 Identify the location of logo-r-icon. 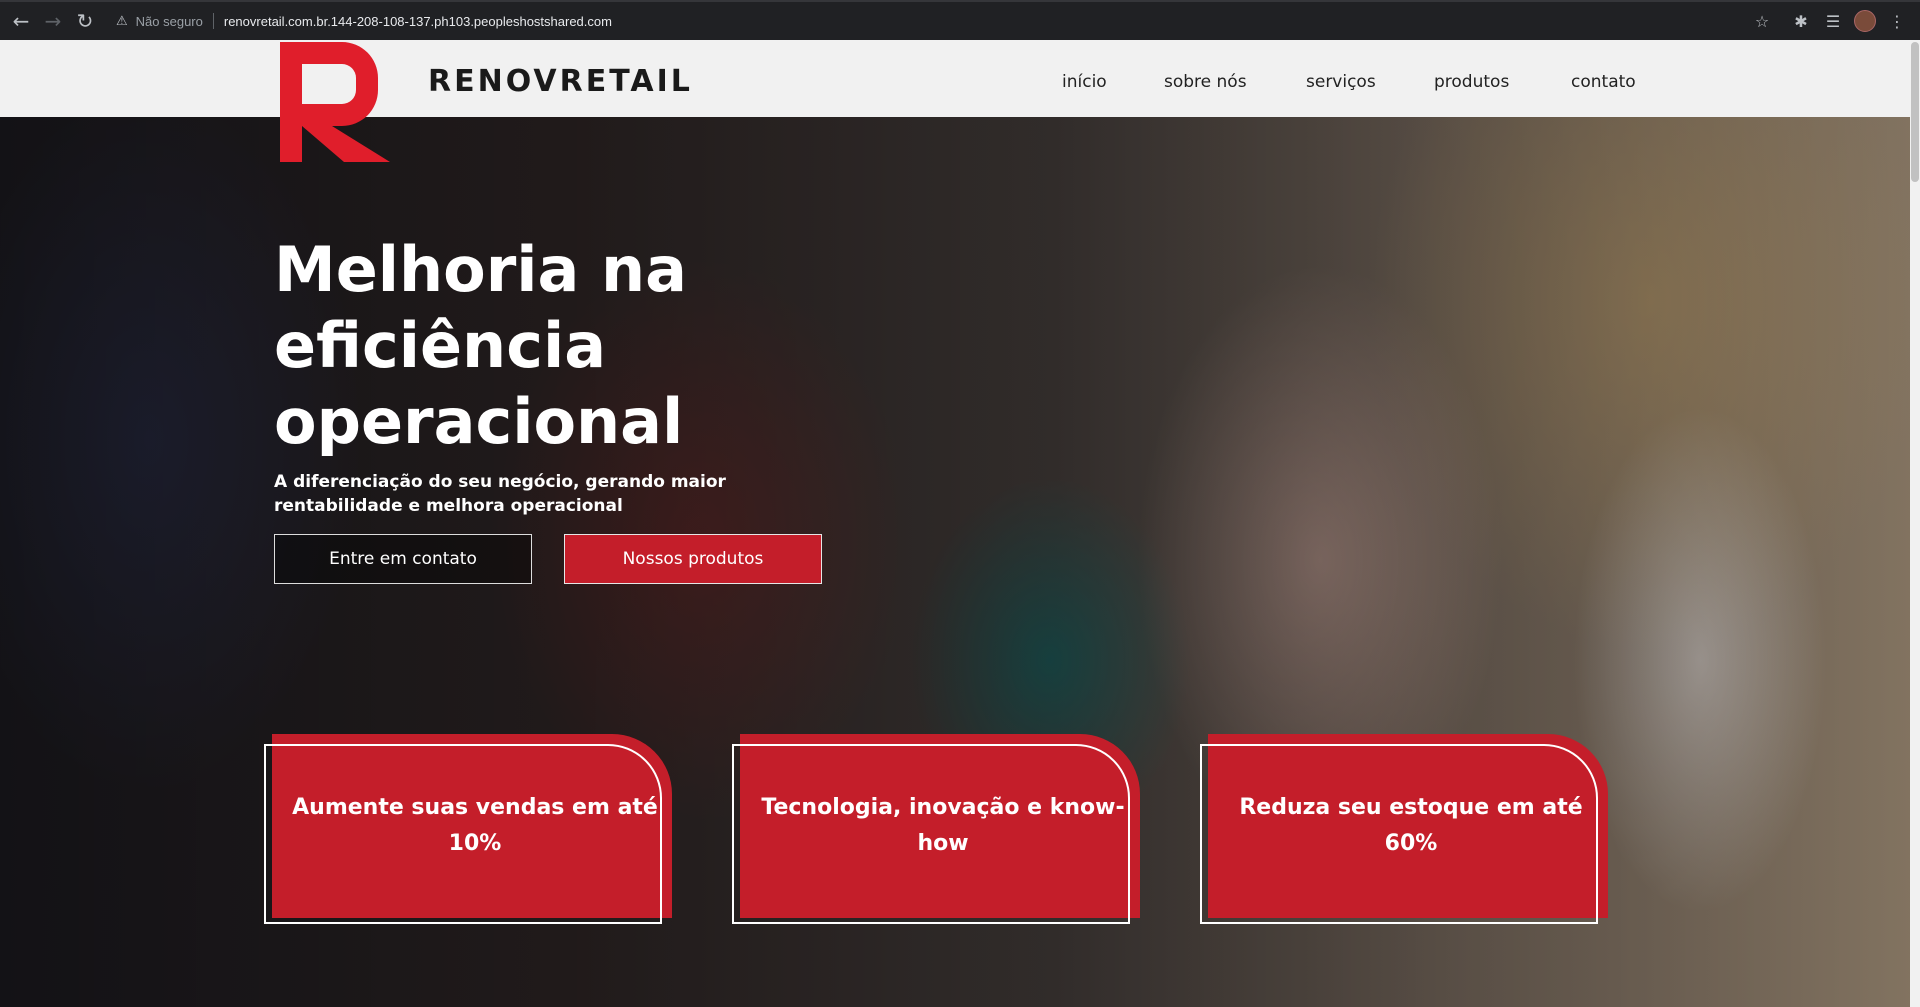
(340, 102).